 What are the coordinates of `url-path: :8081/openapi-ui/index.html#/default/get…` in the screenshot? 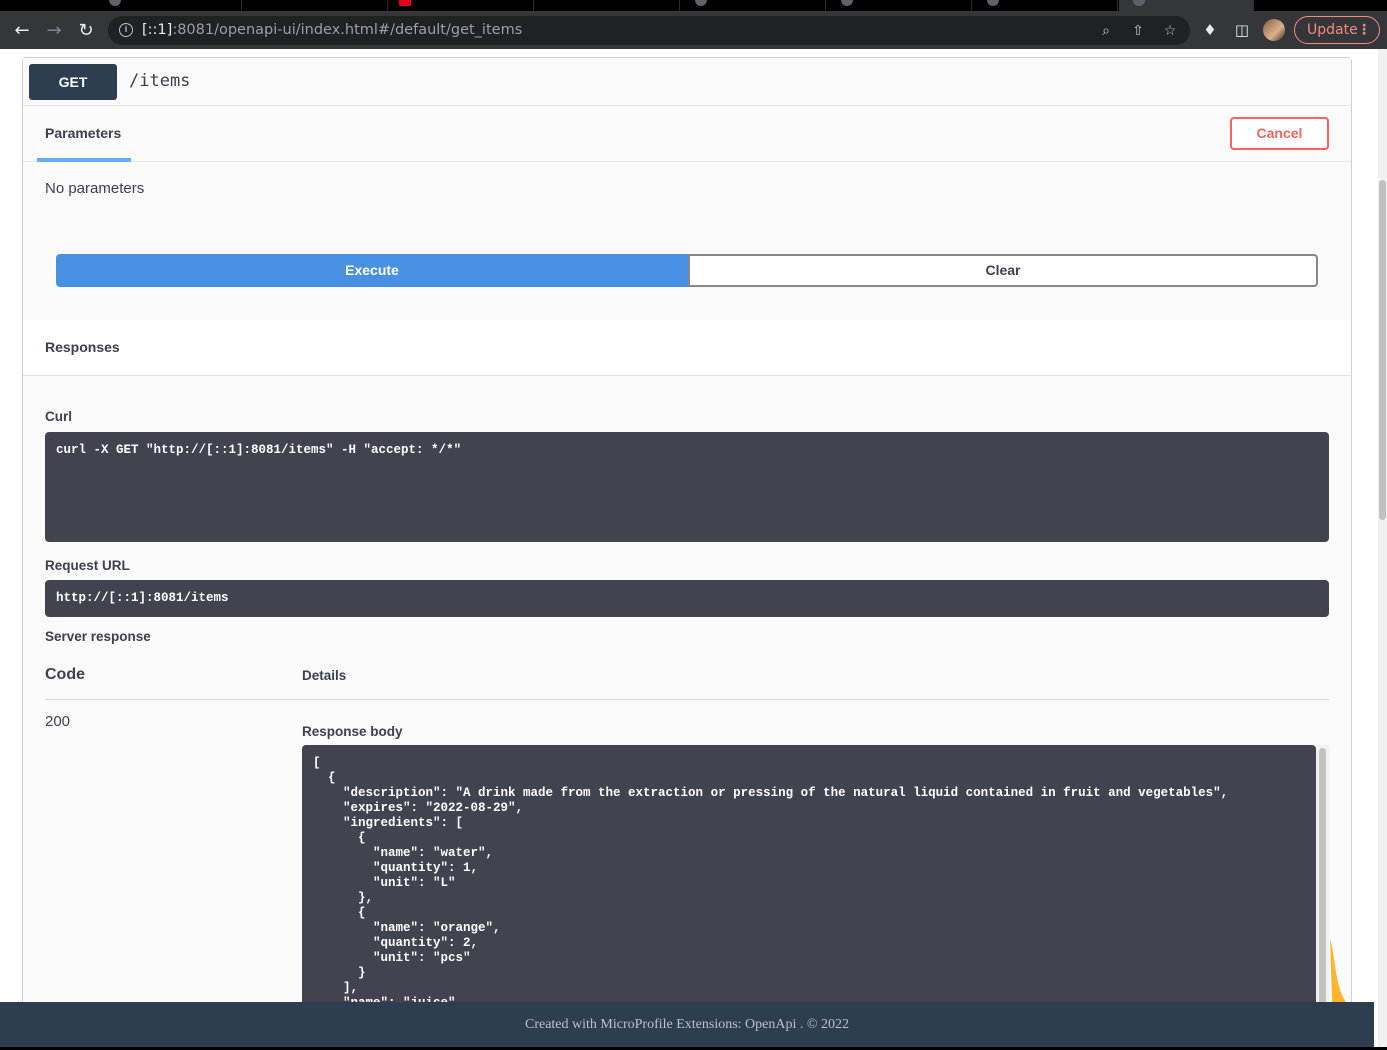 It's located at (347, 30).